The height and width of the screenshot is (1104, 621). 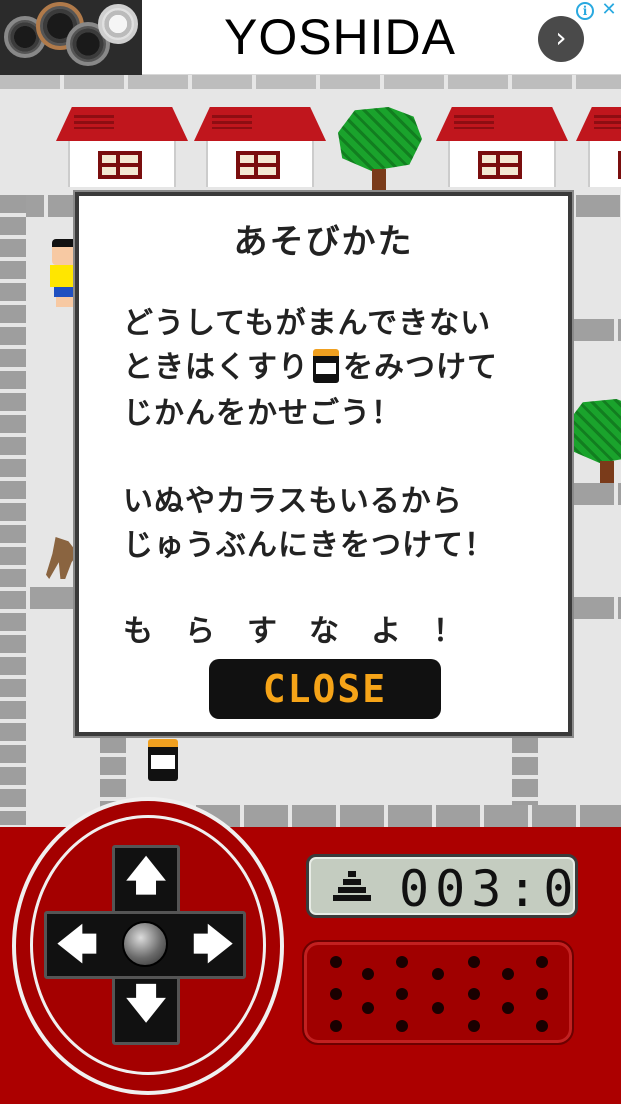 I want to click on dog-enemy, so click(x=62, y=558).